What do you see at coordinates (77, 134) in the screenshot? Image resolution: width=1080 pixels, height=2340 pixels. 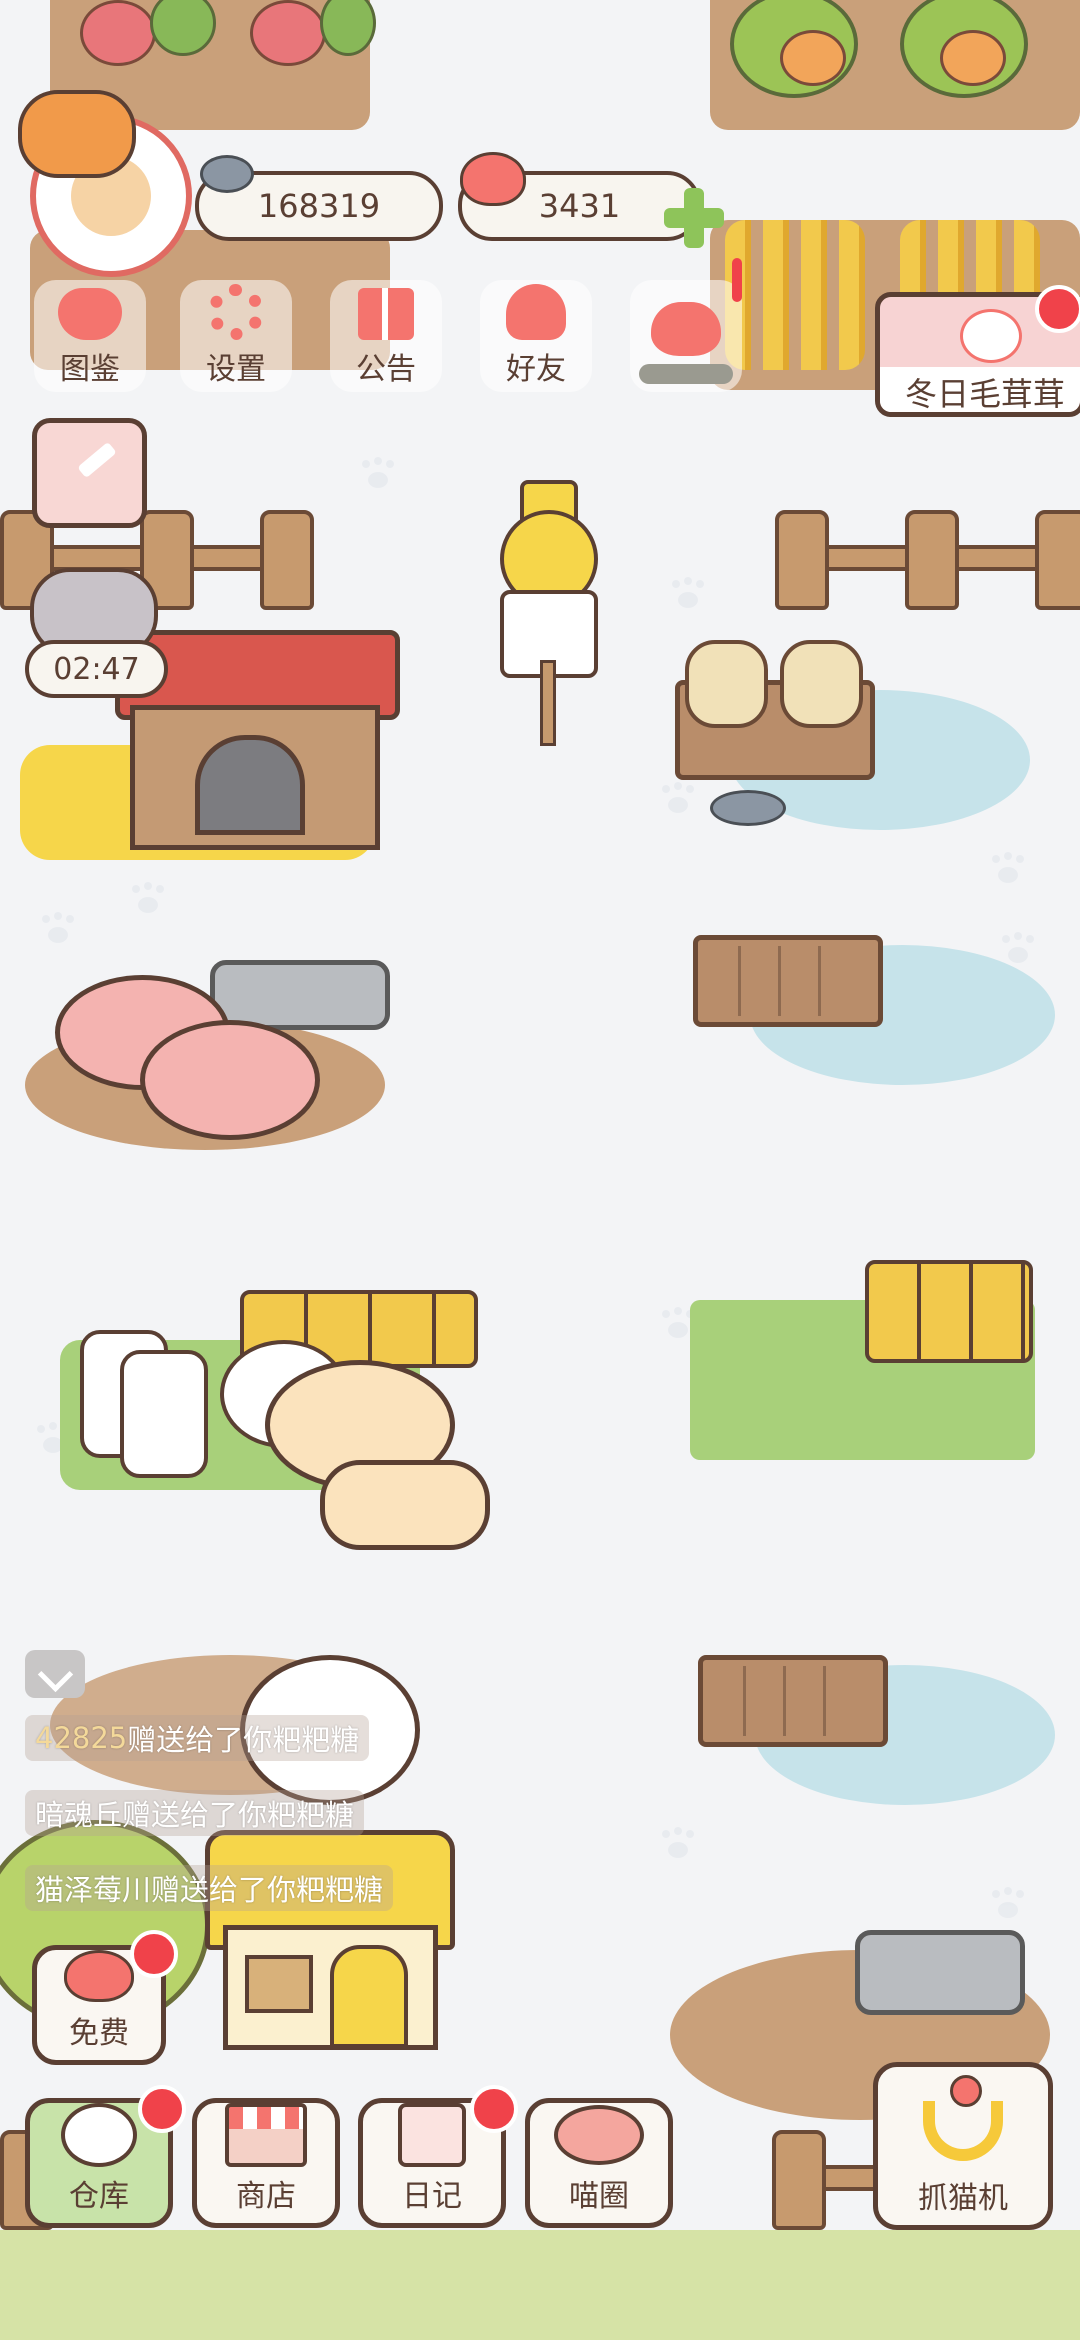 I see `avatar-cat-decoration` at bounding box center [77, 134].